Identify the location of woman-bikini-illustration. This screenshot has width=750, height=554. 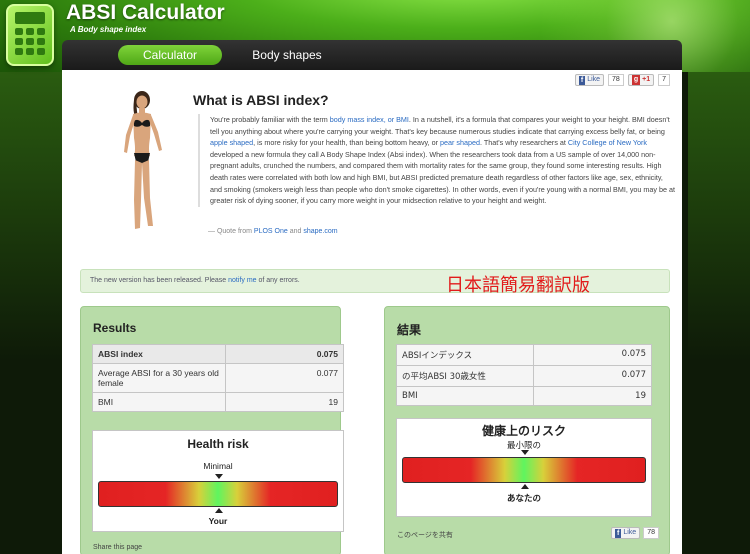
(143, 160).